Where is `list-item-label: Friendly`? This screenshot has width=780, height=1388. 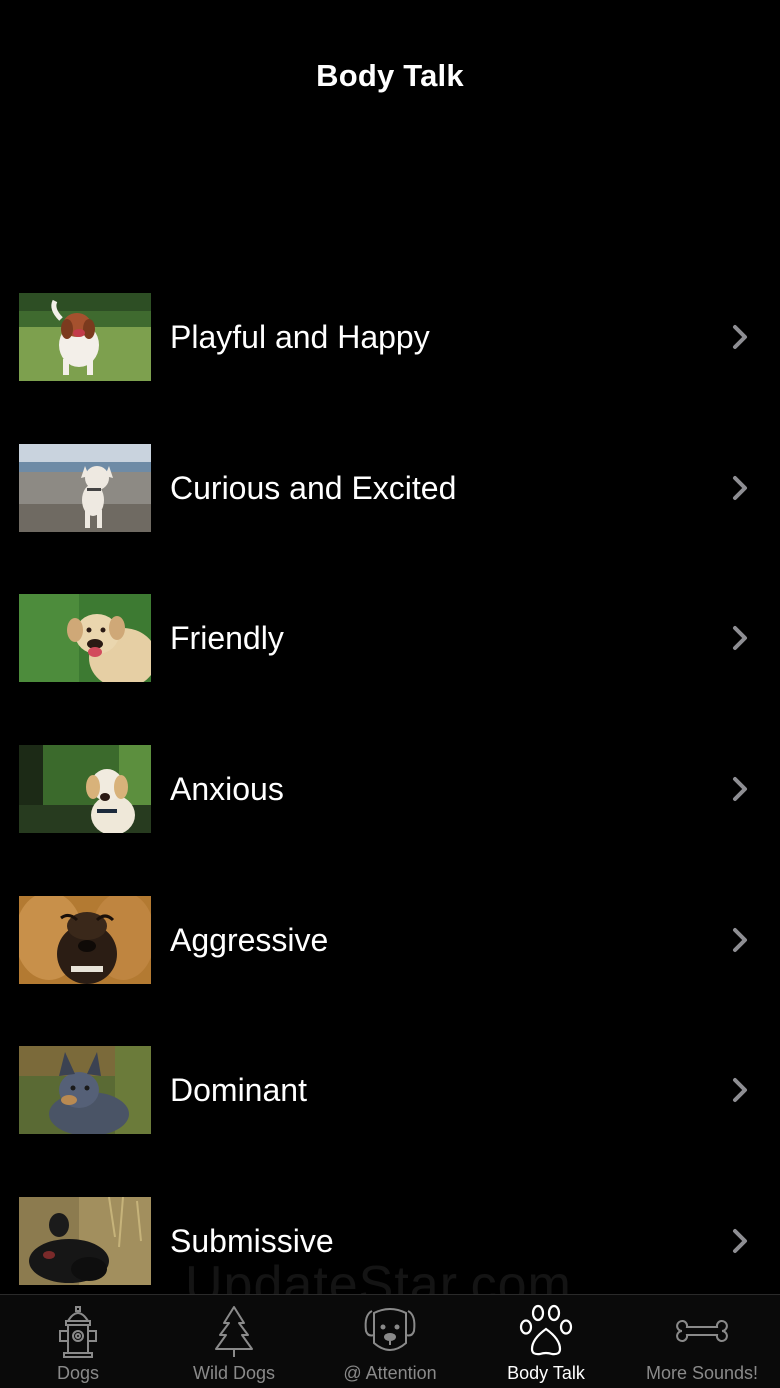 list-item-label: Friendly is located at coordinates (227, 638).